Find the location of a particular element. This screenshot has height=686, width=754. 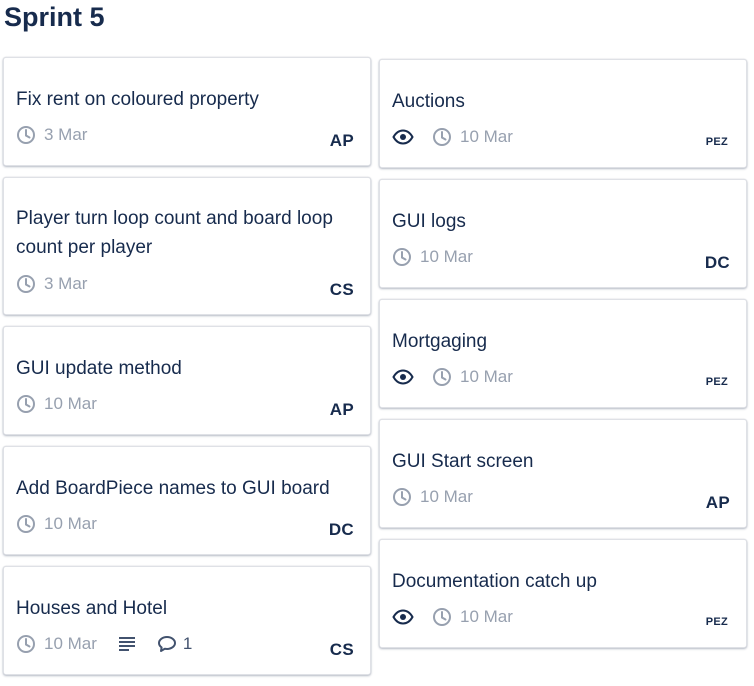

card-title: GUI logs is located at coordinates (429, 221).